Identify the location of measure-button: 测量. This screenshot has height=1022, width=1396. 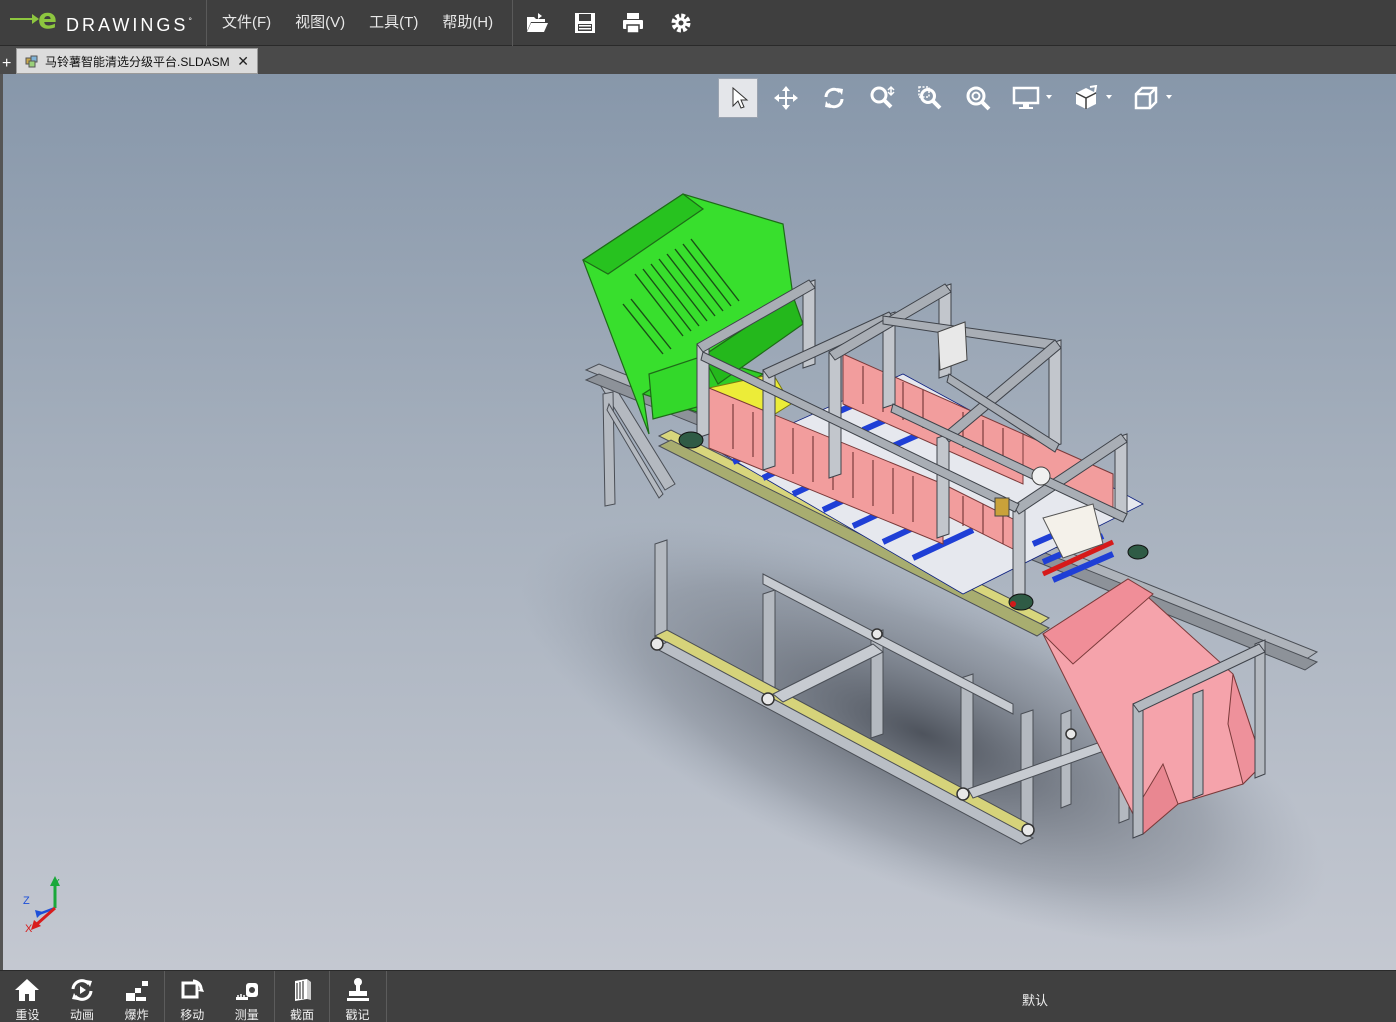
(247, 996).